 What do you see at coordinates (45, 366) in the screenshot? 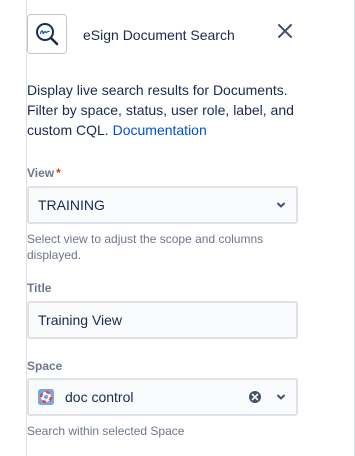
I see `space-label: Space` at bounding box center [45, 366].